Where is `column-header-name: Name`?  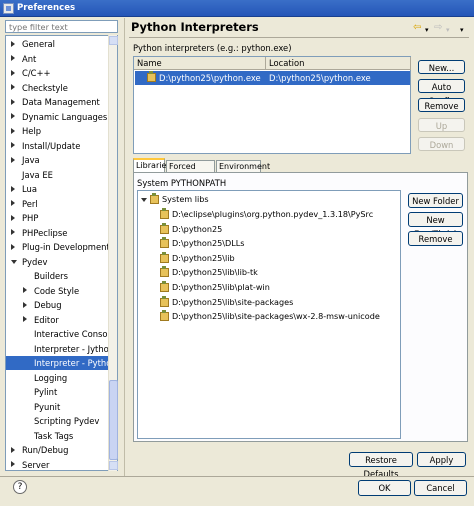
column-header-name: Name is located at coordinates (200, 63).